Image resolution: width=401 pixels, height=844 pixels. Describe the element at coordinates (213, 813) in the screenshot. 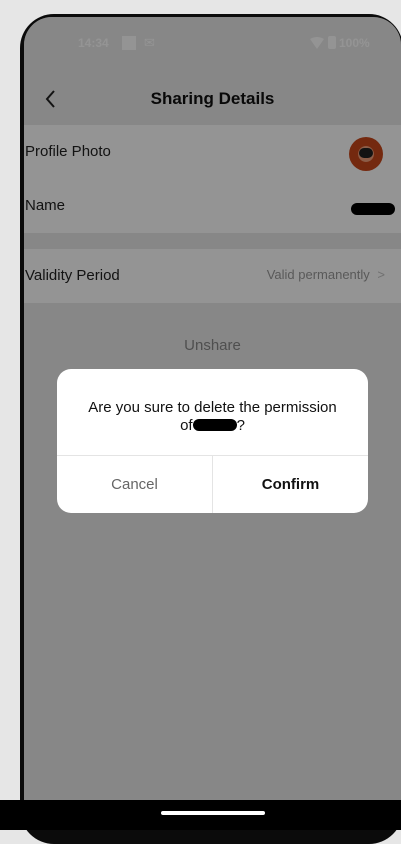

I see `home-indicator` at that location.